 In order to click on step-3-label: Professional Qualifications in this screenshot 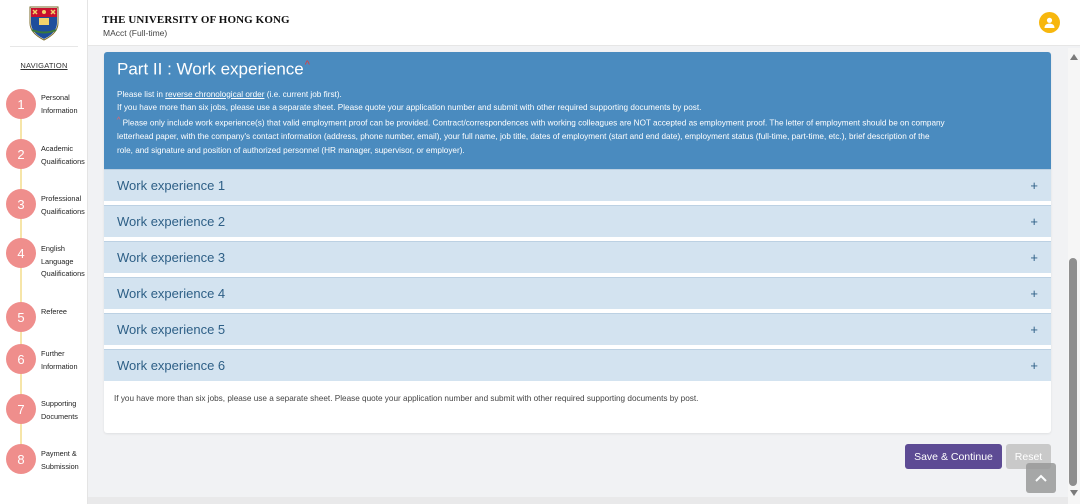, I will do `click(64, 205)`.